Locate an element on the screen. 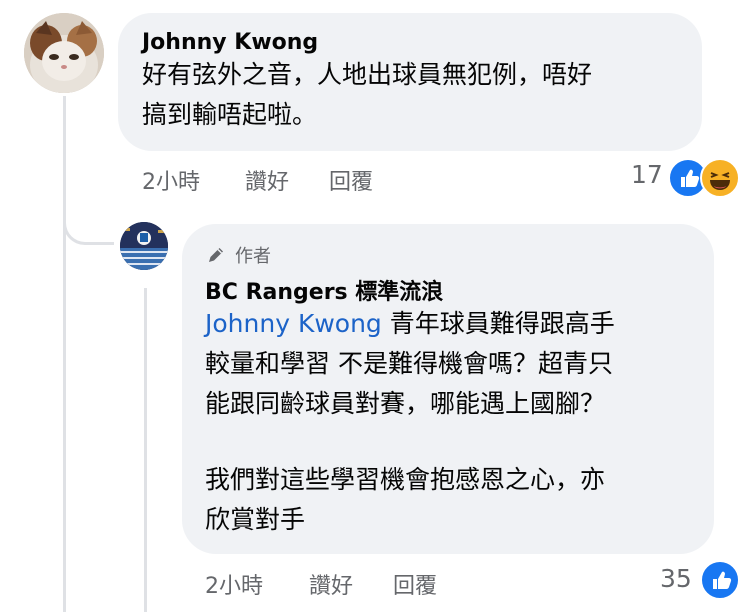 This screenshot has height=612, width=750. comment-author-name: Johnny Kwong is located at coordinates (230, 42).